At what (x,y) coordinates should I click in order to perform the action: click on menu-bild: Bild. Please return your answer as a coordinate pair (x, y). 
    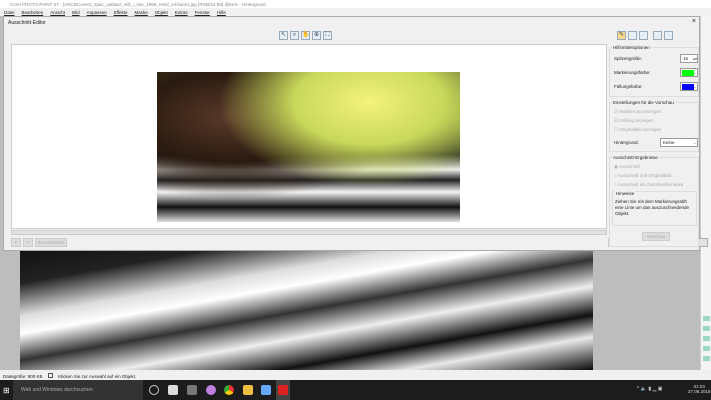
    Looking at the image, I should click on (76, 12).